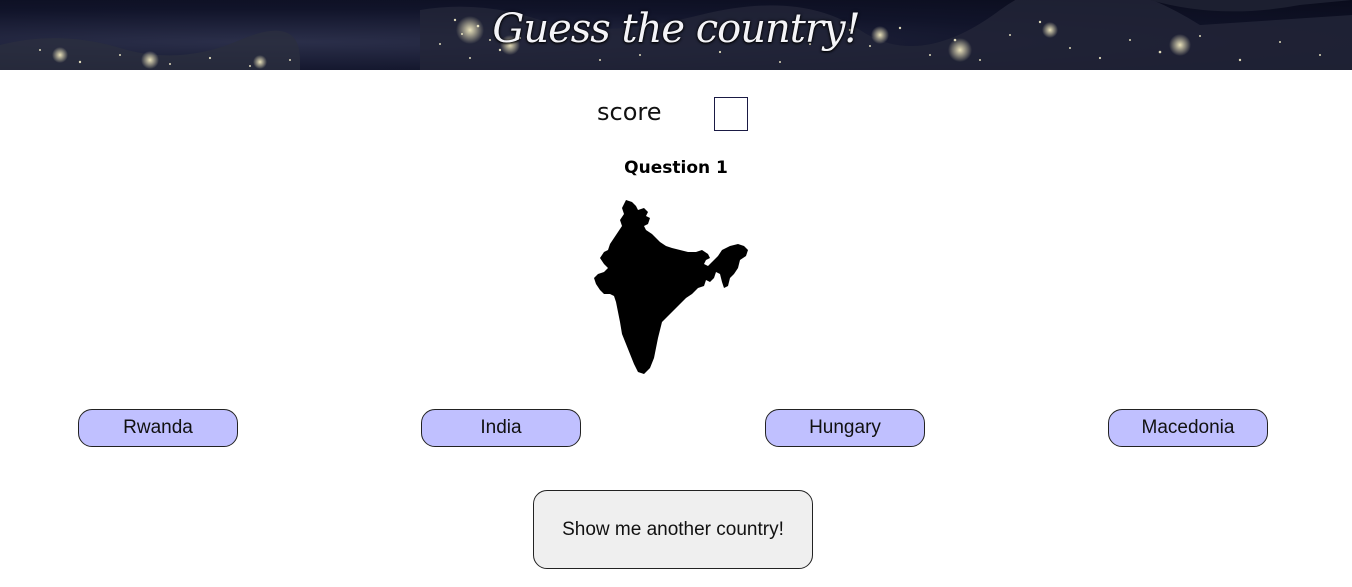 This screenshot has height=587, width=1352. I want to click on answer-button-2: India, so click(501, 428).